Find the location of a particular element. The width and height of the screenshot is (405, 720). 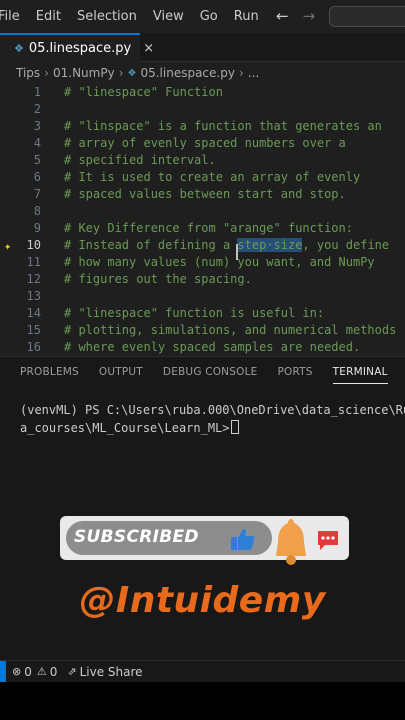

line-number: 12 is located at coordinates (33, 279).